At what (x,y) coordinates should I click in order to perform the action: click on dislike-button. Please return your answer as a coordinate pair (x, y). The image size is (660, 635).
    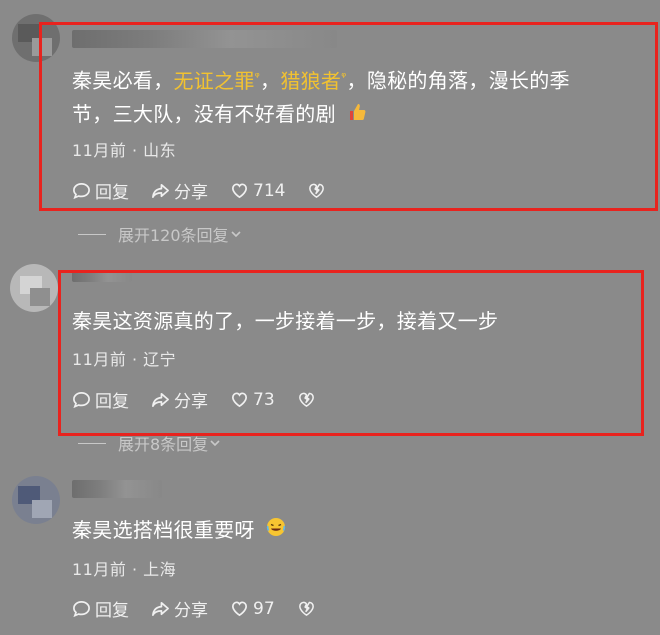
    Looking at the image, I should click on (308, 608).